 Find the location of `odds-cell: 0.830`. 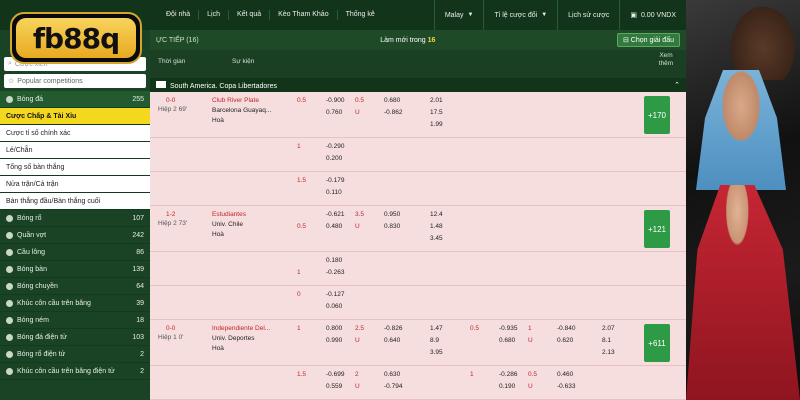

odds-cell: 0.830 is located at coordinates (392, 226).